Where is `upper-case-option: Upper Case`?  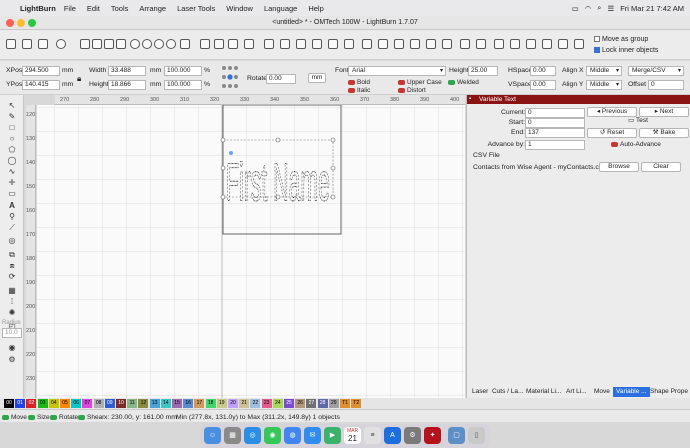
upper-case-option: Upper Case is located at coordinates (420, 82).